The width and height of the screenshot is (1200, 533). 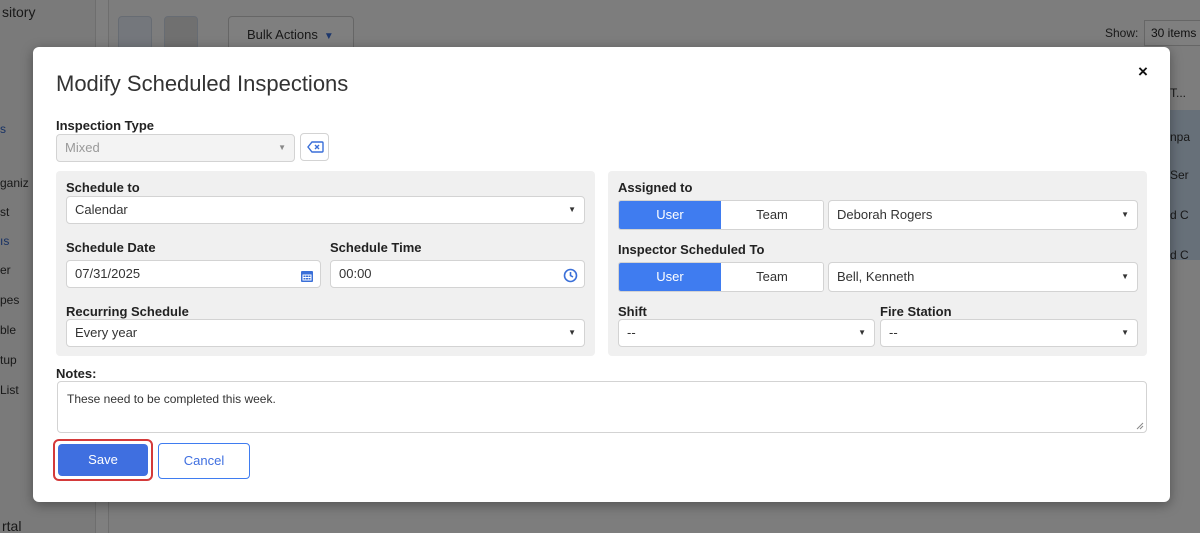 I want to click on calendar-icon, so click(x=307, y=279).